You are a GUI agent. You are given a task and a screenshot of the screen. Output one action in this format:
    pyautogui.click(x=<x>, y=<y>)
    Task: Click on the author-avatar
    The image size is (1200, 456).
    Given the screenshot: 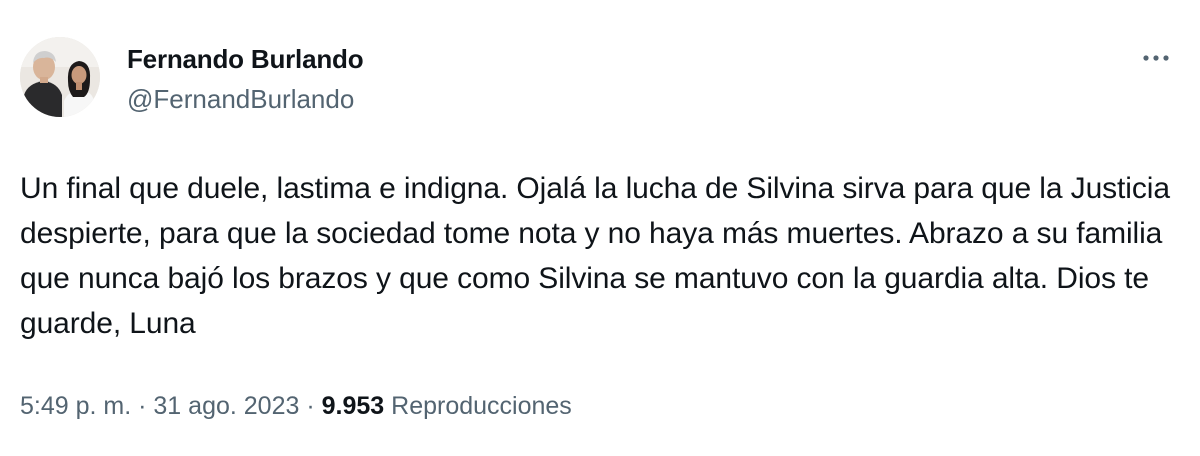 What is the action you would take?
    pyautogui.click(x=60, y=77)
    